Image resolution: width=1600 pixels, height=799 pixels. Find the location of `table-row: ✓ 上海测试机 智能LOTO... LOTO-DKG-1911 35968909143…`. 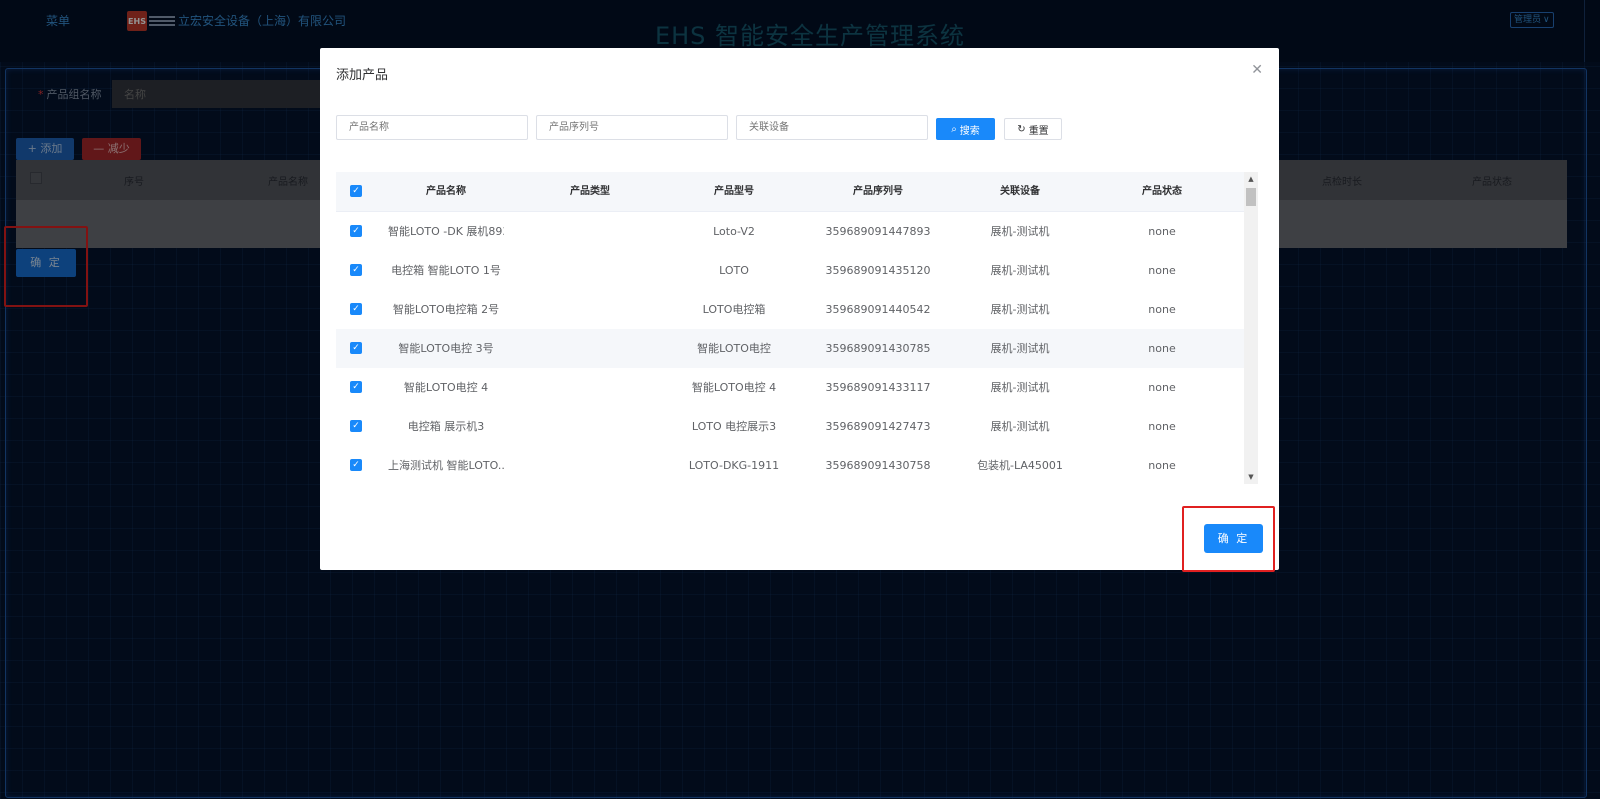

table-row: ✓ 上海测试机 智能LOTO... LOTO-DKG-1911 35968909143… is located at coordinates (790, 465).